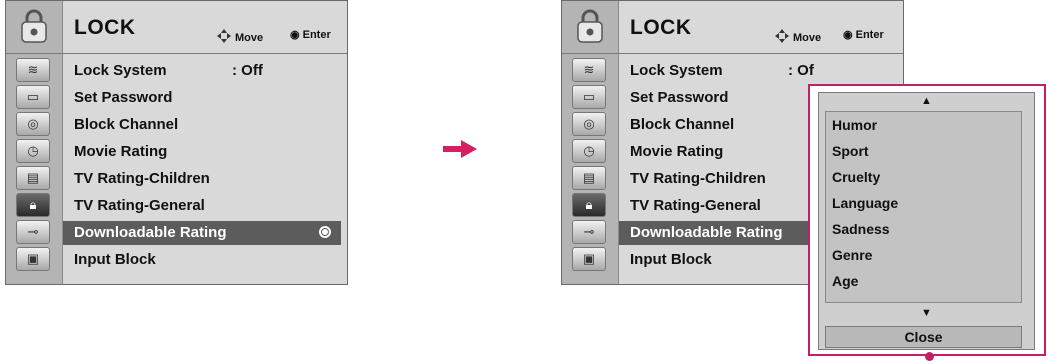  What do you see at coordinates (923, 229) in the screenshot?
I see `option-sadness: Sadness` at bounding box center [923, 229].